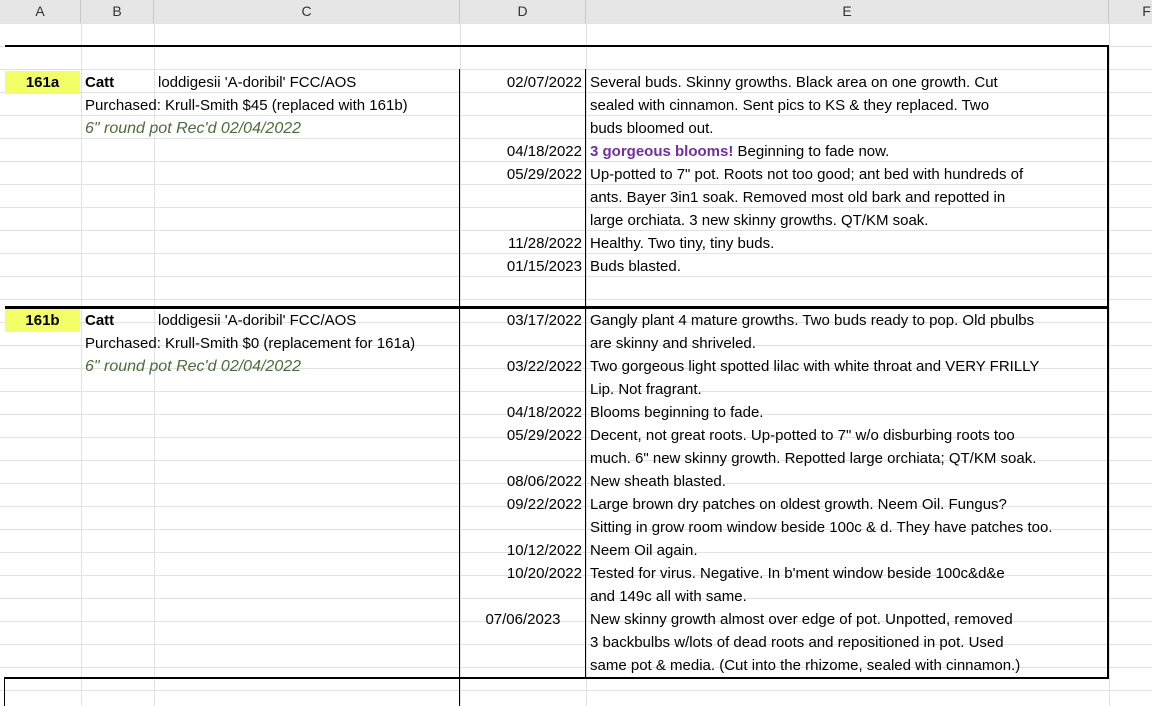 This screenshot has height=706, width=1152. I want to click on log-date-cell: 10/12/2022, so click(522, 550).